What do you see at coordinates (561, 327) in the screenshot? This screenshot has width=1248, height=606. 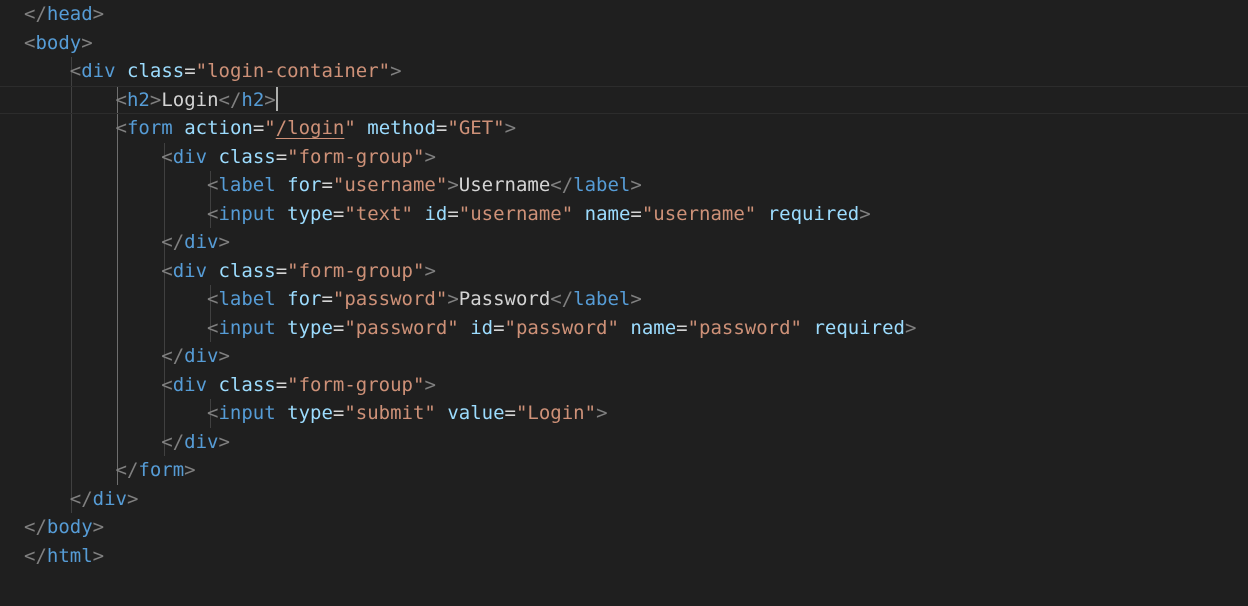 I see `token-str: "password"` at bounding box center [561, 327].